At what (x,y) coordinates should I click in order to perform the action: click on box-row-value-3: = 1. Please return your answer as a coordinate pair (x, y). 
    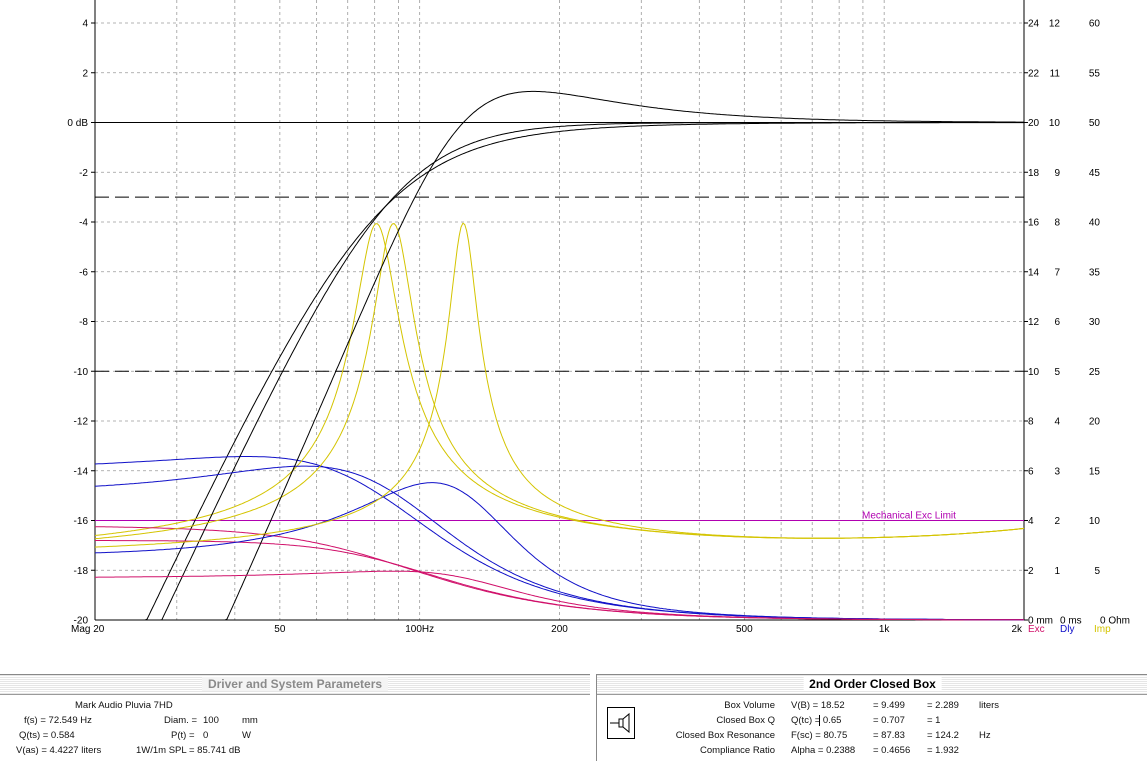
    Looking at the image, I should click on (934, 720).